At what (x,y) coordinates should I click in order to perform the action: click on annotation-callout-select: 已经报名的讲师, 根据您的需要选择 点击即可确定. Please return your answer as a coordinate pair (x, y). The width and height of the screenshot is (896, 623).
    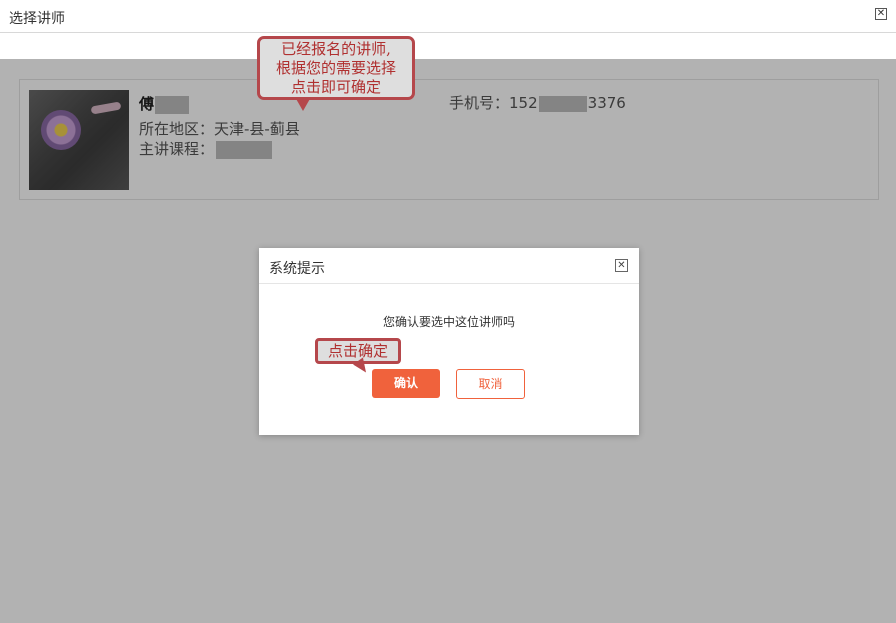
    Looking at the image, I should click on (336, 68).